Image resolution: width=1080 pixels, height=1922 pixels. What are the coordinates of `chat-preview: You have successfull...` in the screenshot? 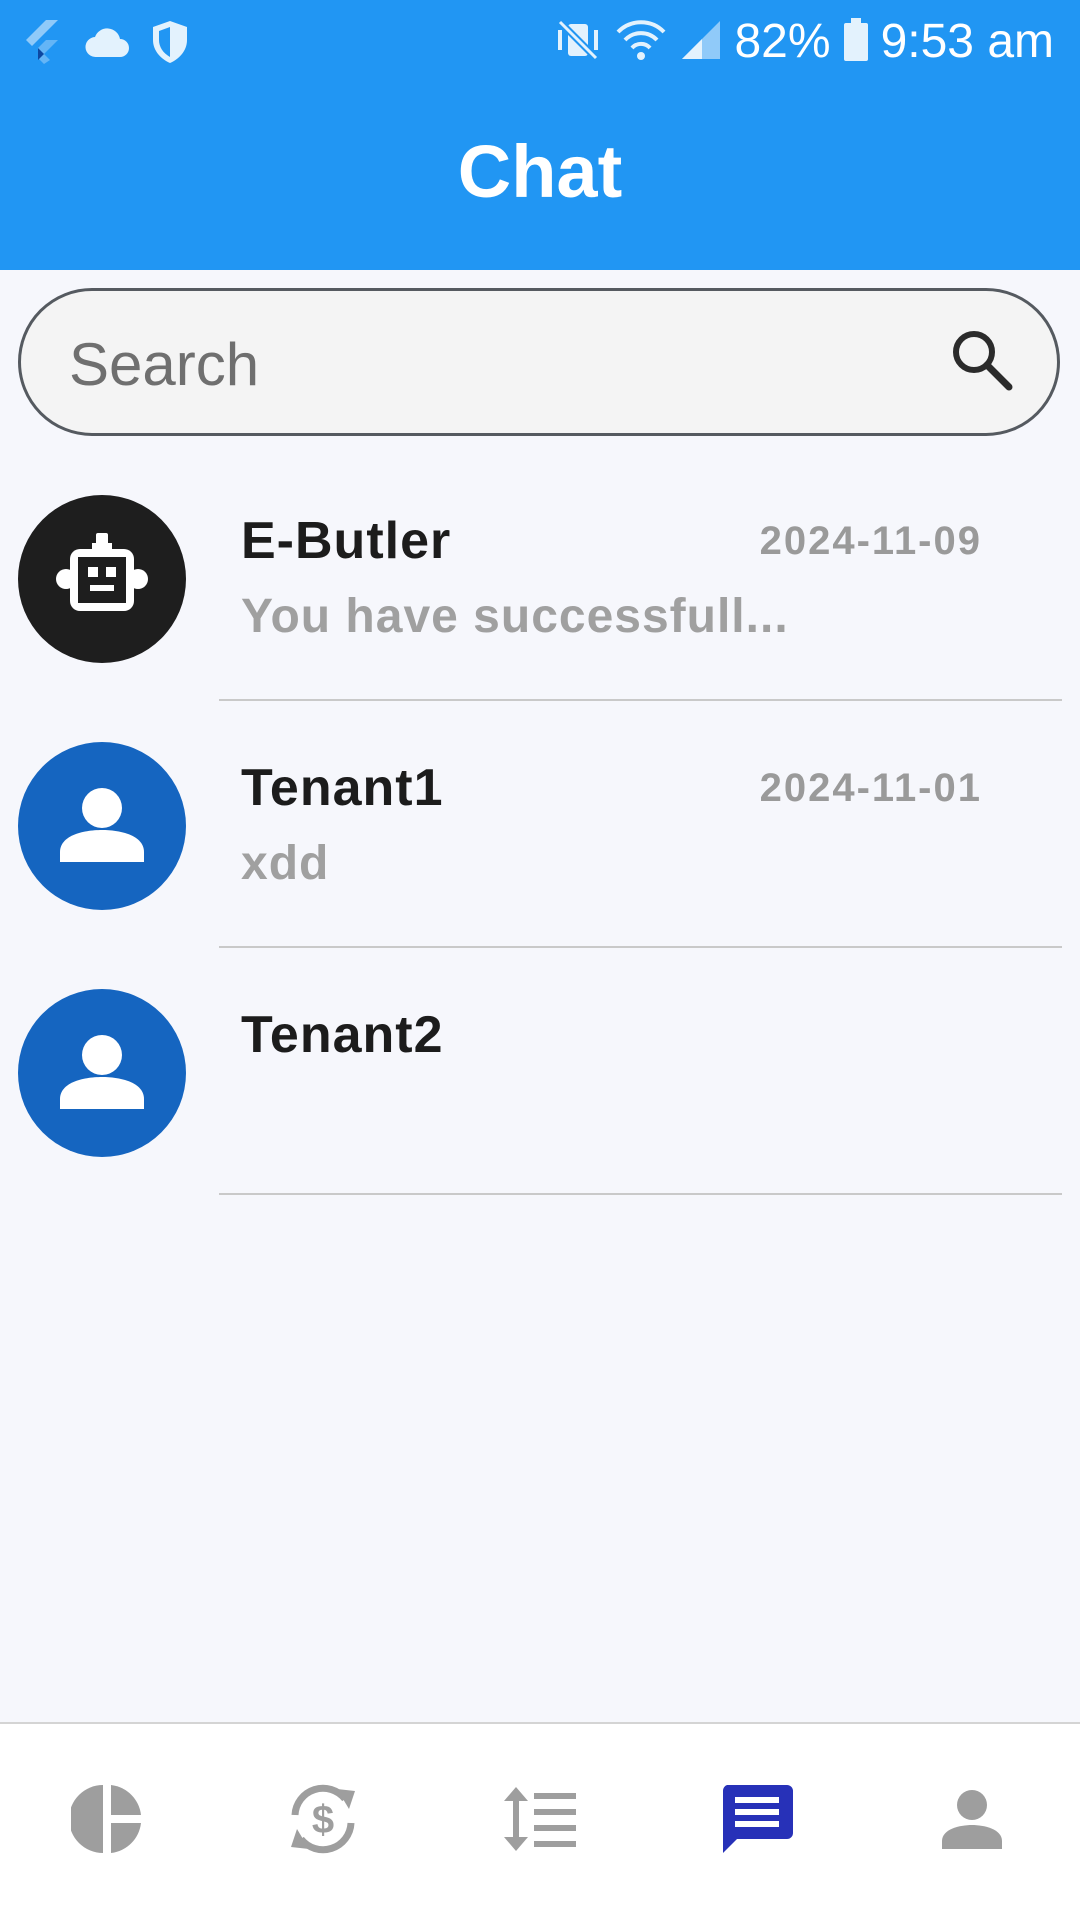 It's located at (515, 616).